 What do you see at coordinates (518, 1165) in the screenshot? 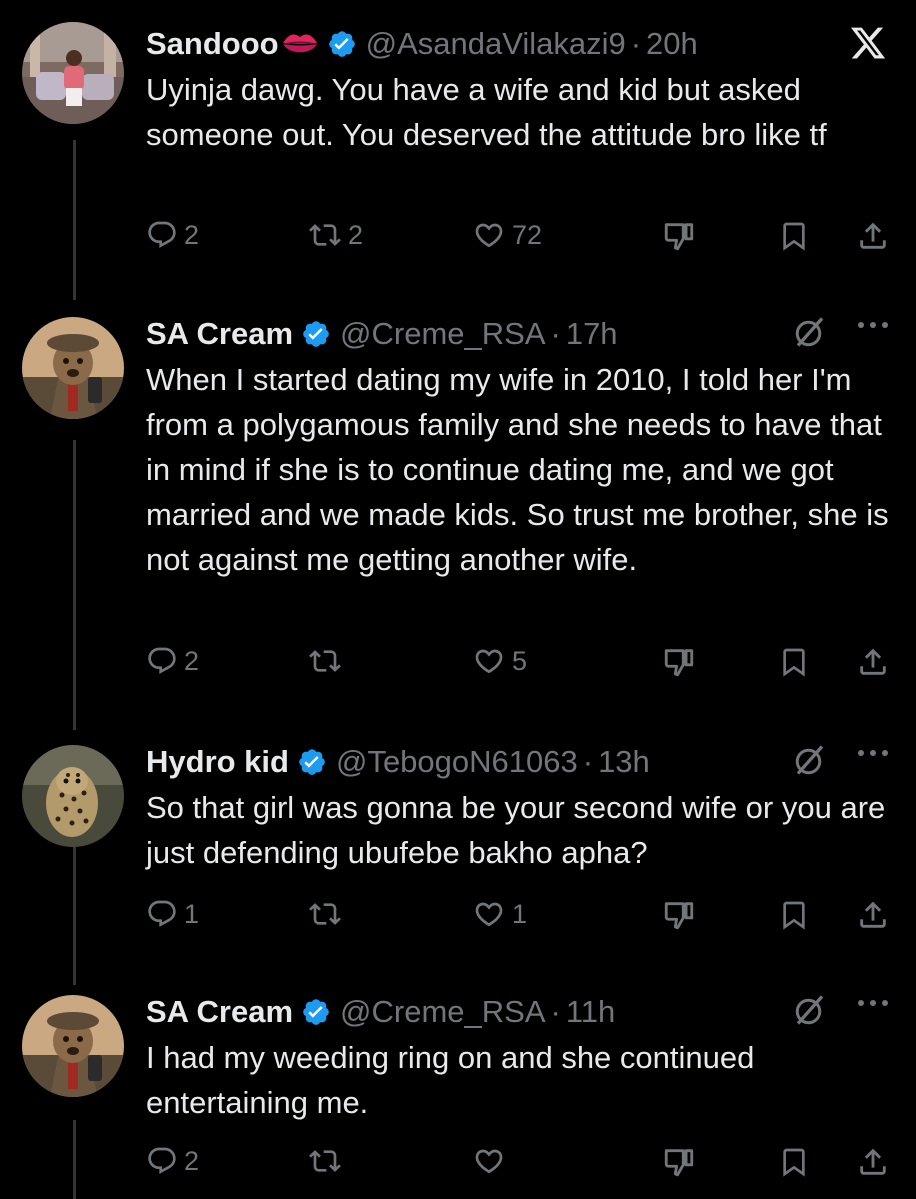
I see `tweet-actions: 2` at bounding box center [518, 1165].